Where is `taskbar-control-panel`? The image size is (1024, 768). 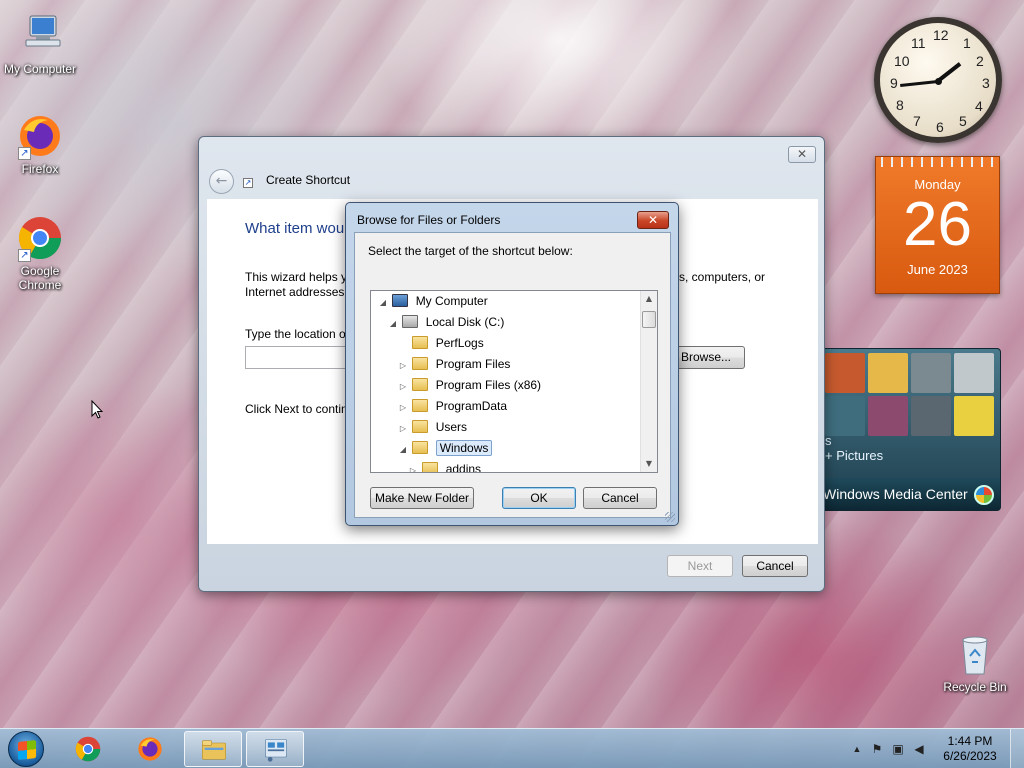
taskbar-control-panel is located at coordinates (275, 749).